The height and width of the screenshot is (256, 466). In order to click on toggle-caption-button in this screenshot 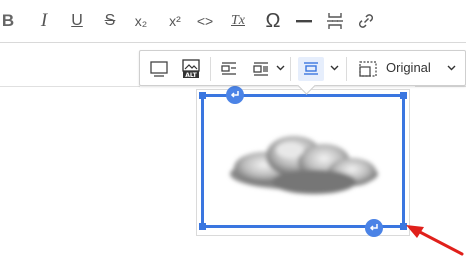, I will do `click(159, 69)`.